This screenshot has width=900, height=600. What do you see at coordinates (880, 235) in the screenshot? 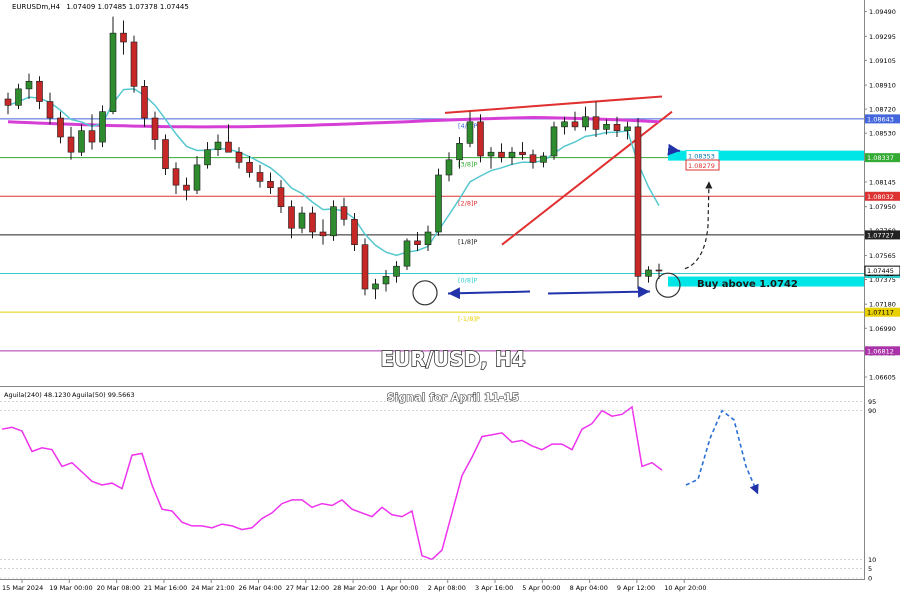
I see `price-tag-label: 1.07727` at bounding box center [880, 235].